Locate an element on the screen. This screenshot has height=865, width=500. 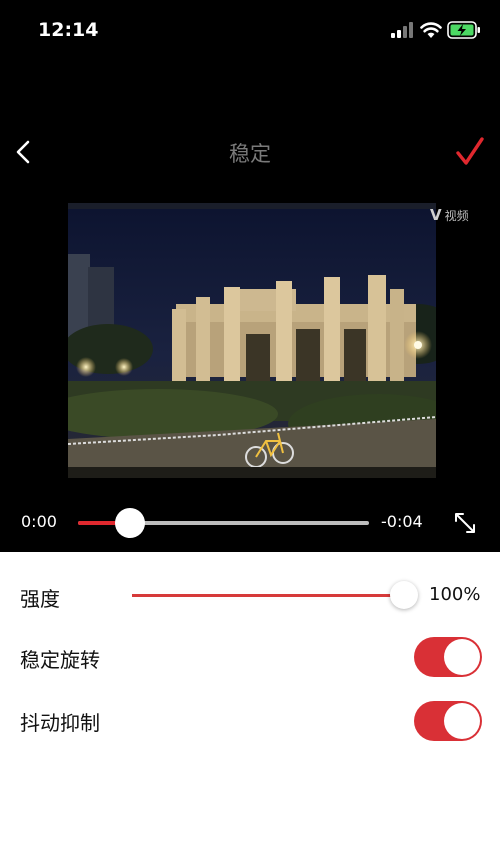
confirm-checkmark-icon is located at coordinates (470, 152).